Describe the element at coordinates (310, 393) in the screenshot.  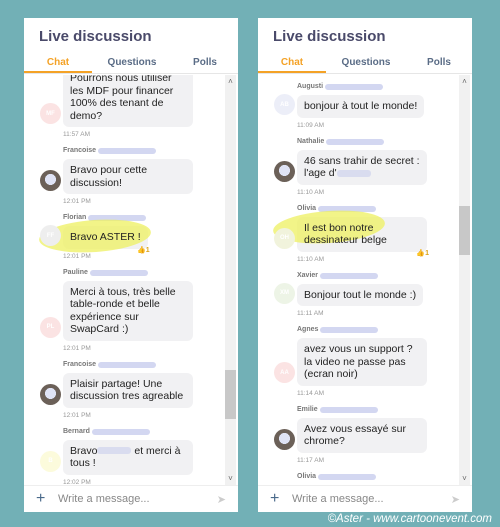
I see `timestamp: 11:14 AM` at that location.